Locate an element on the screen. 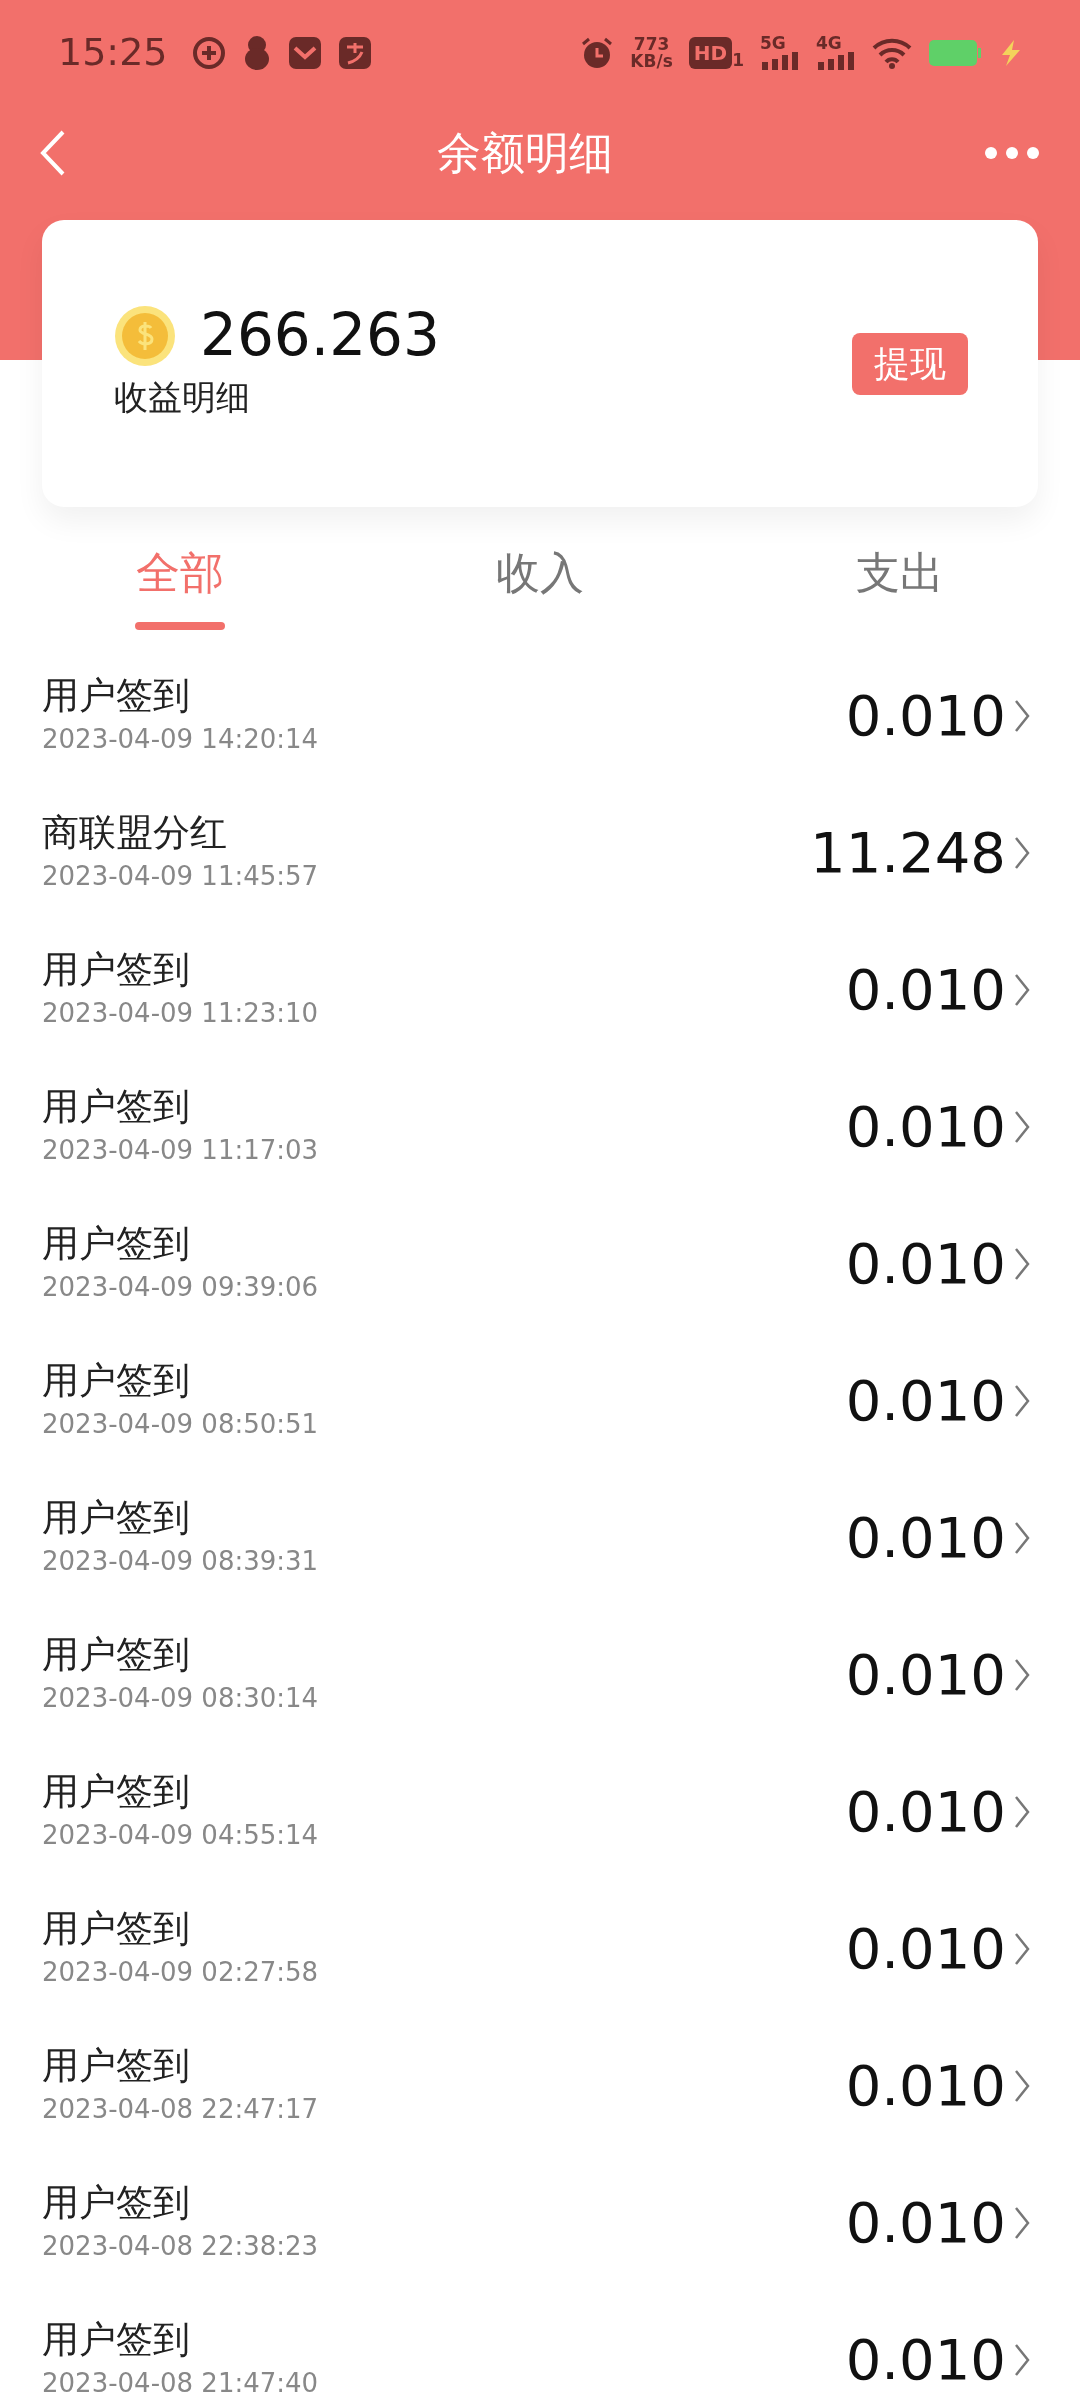  record-row: 商联盟分红 2023-04-09 11:45:57 11.248 is located at coordinates (540, 852).